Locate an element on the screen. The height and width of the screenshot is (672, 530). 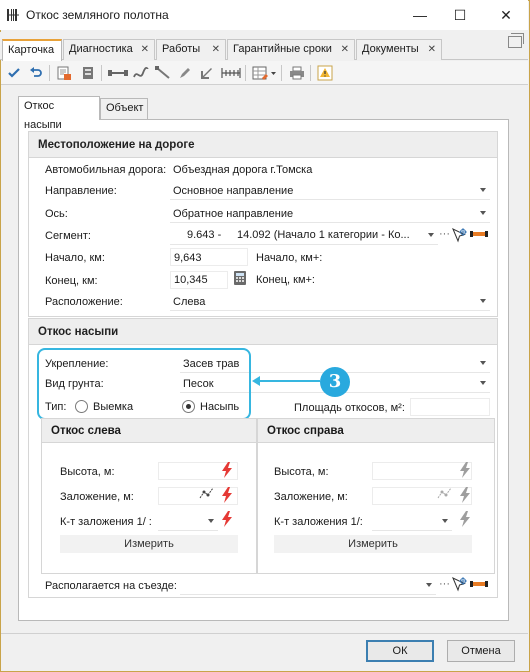
calculator-icon is located at coordinates (240, 278).